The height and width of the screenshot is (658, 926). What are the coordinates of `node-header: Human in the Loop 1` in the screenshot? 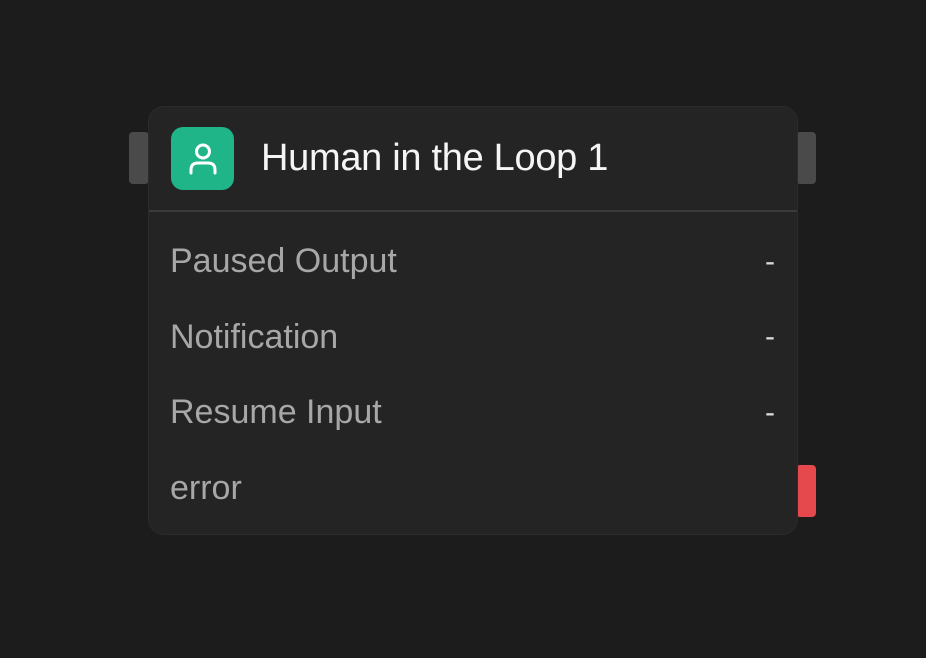 It's located at (473, 159).